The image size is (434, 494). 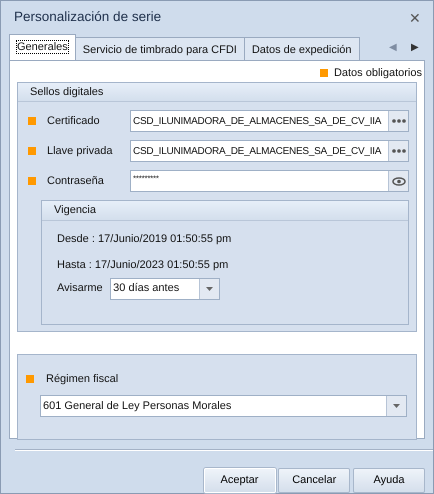 What do you see at coordinates (302, 48) in the screenshot?
I see `tab: Datos de expedición` at bounding box center [302, 48].